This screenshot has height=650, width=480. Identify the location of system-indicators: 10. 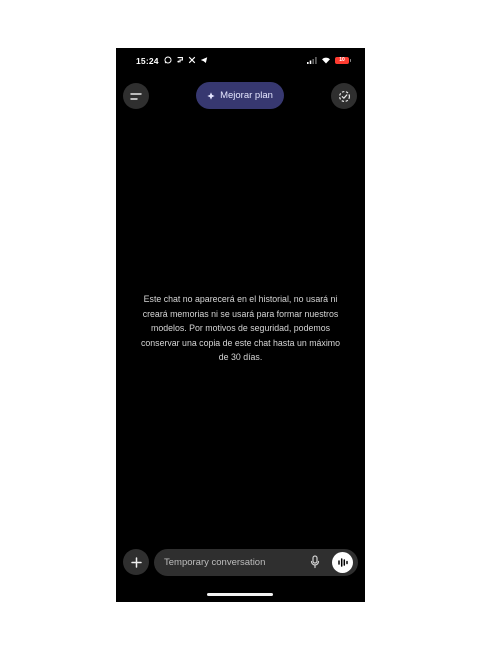
(329, 60).